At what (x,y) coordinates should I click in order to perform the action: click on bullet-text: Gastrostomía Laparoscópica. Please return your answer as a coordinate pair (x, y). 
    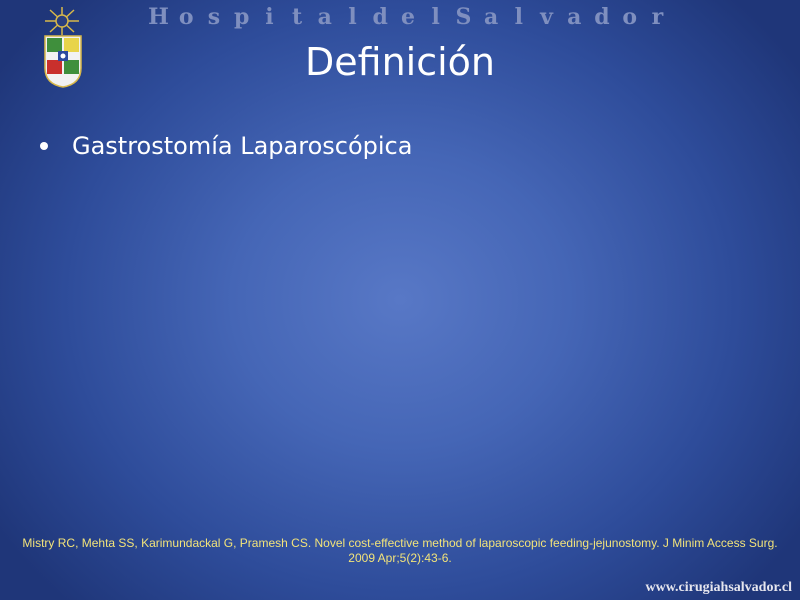
    Looking at the image, I should click on (242, 146).